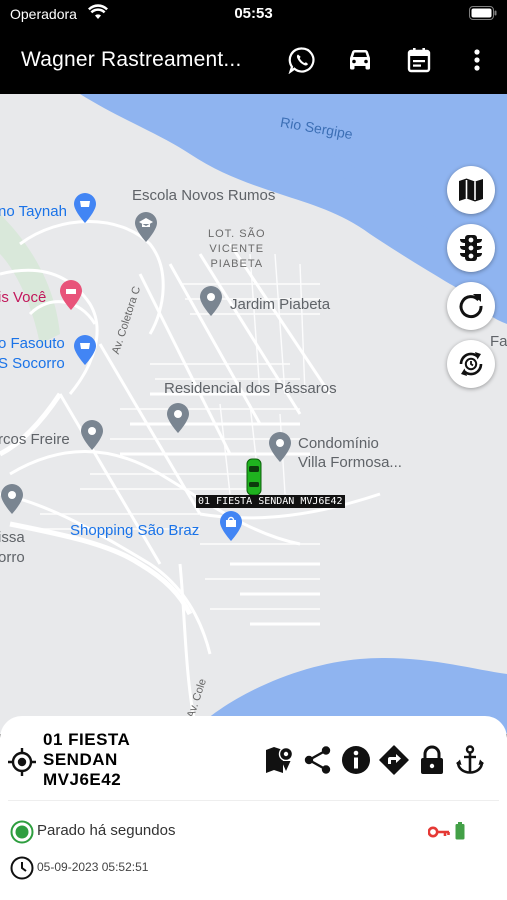  What do you see at coordinates (22, 834) in the screenshot?
I see `stopped-status-icon` at bounding box center [22, 834].